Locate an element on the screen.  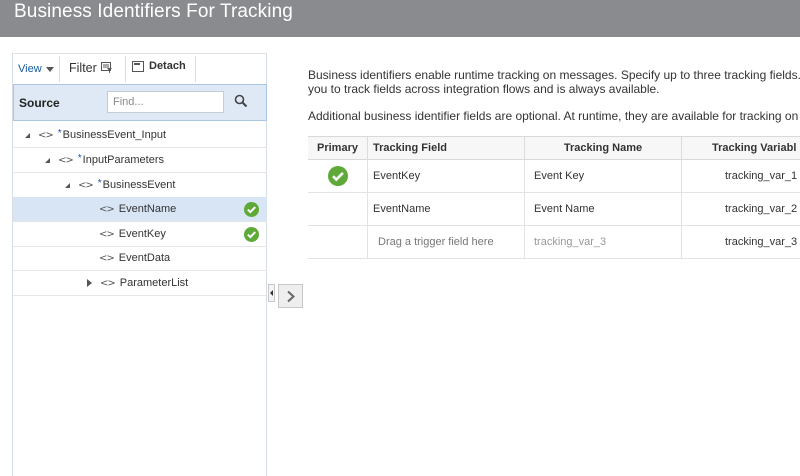
tree-node-eventname: <> EventName is located at coordinates (140, 209).